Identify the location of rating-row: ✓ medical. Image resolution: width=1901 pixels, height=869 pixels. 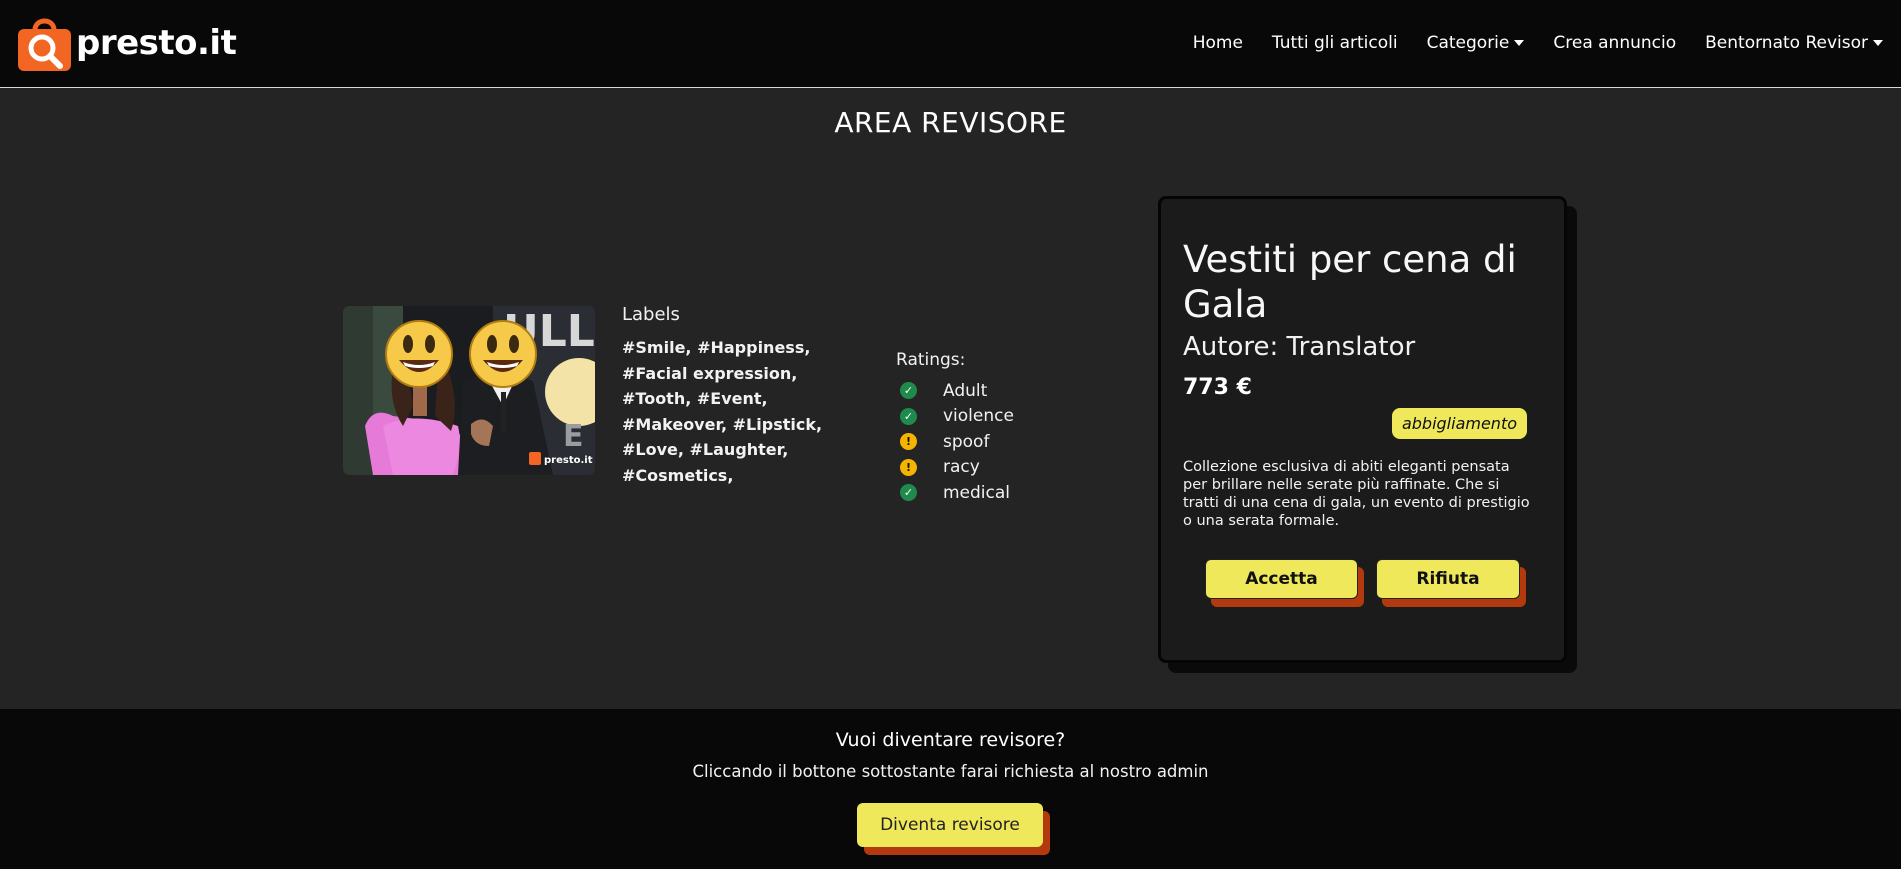
(955, 493).